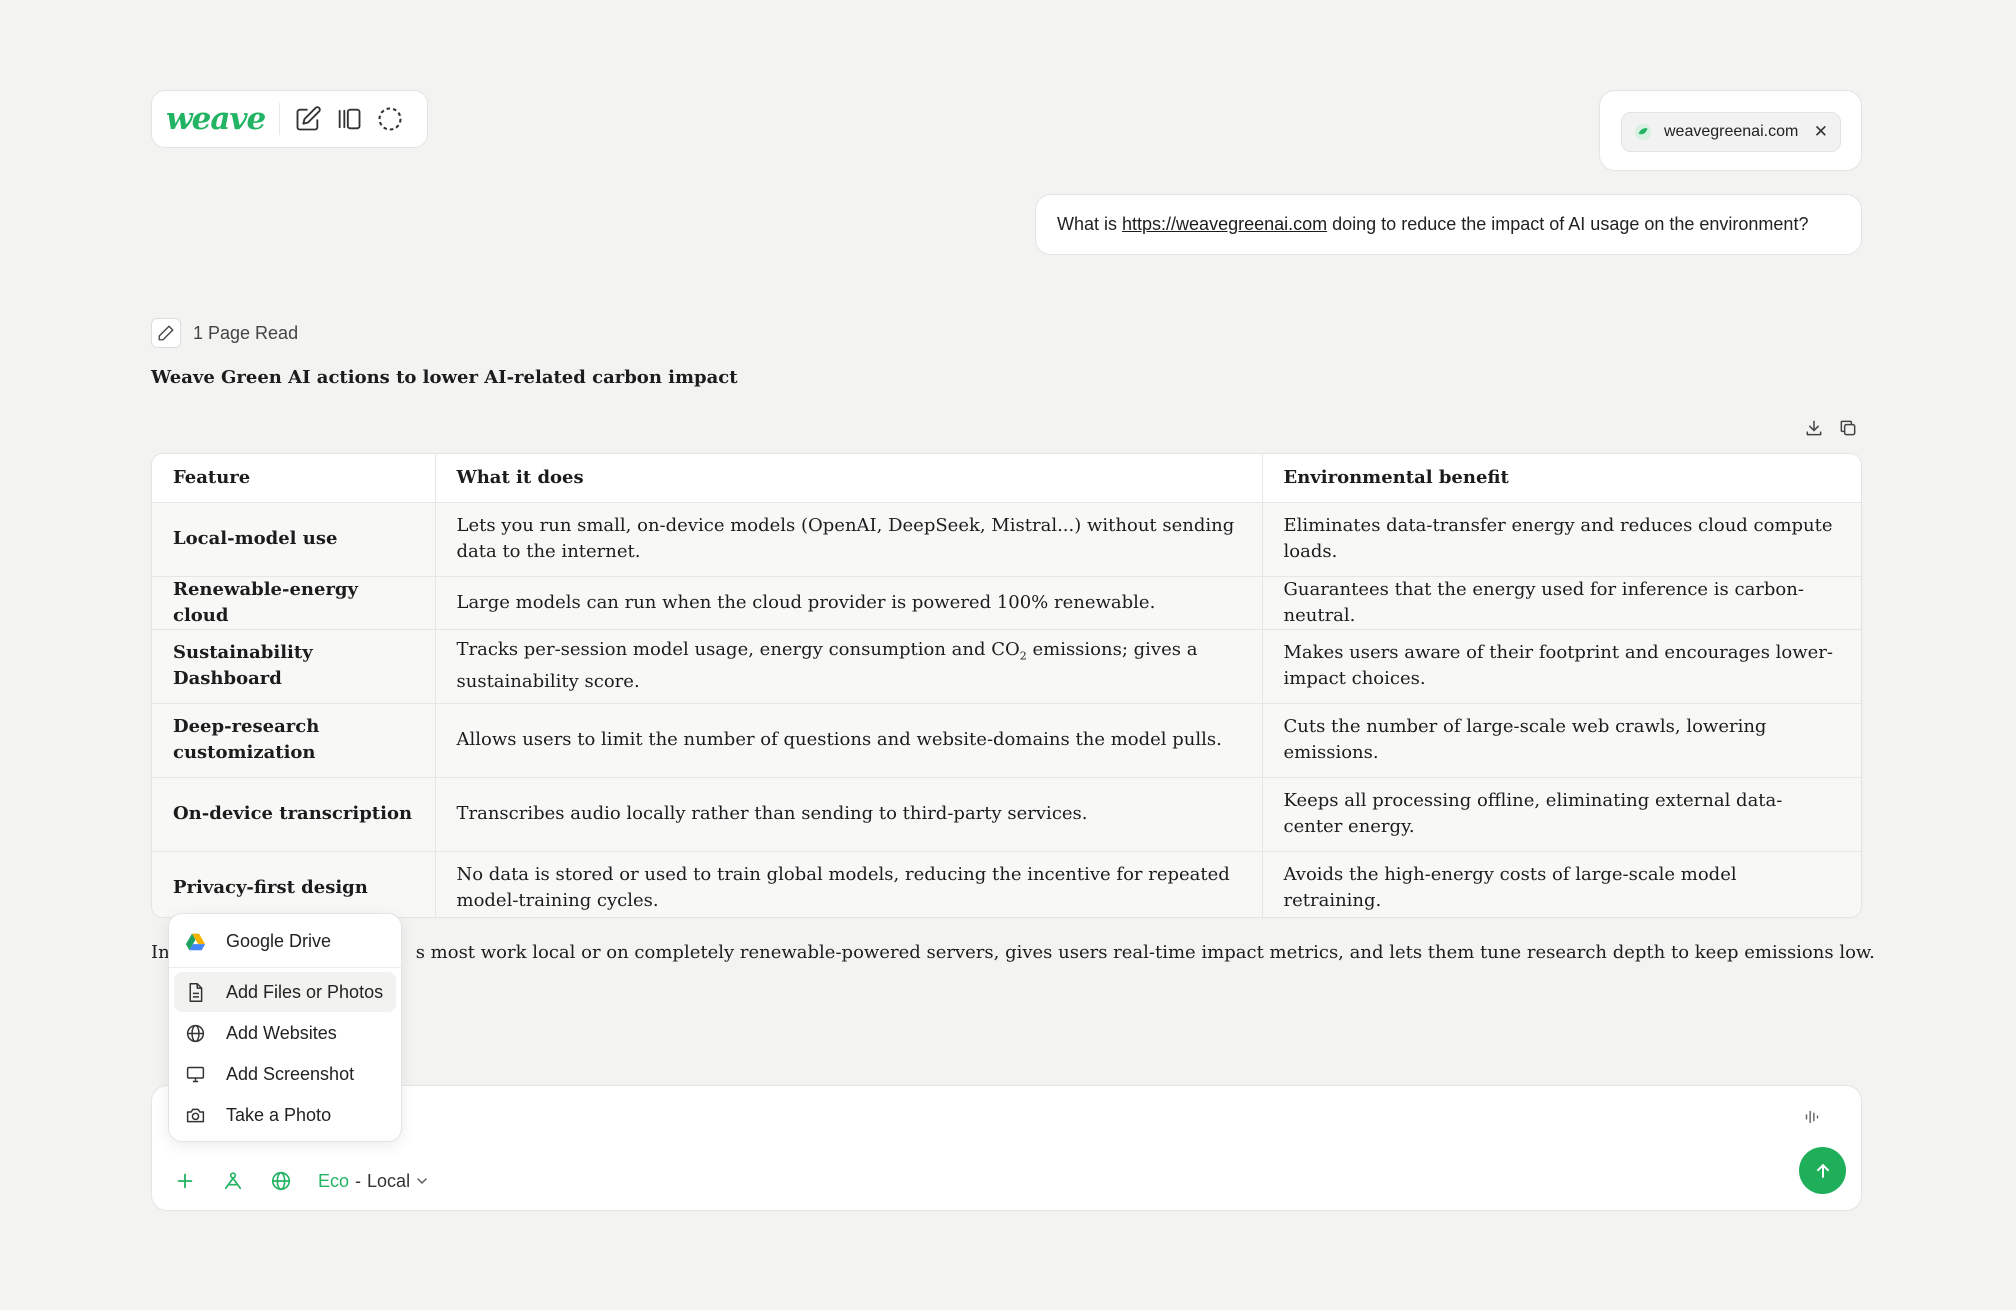  Describe the element at coordinates (302, 1181) in the screenshot. I see `composer-toolbar: Eco - Local` at that location.